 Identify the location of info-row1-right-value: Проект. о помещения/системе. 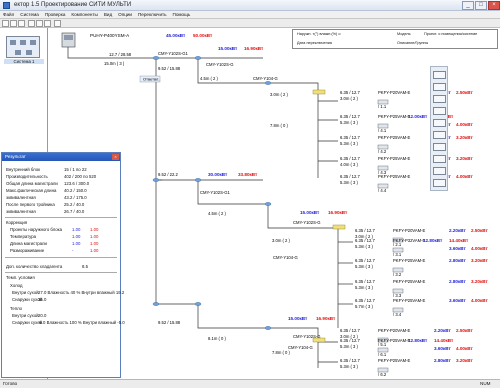
(451, 34).